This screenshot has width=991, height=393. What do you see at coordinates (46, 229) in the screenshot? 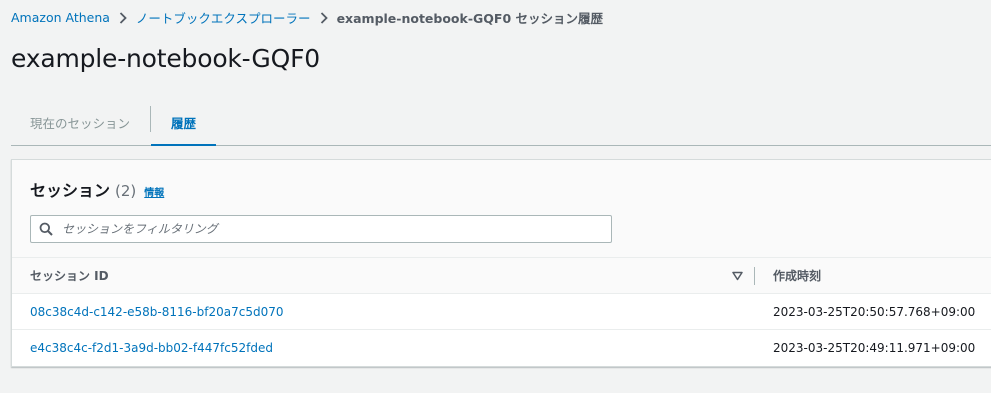
I see `search-icon` at bounding box center [46, 229].